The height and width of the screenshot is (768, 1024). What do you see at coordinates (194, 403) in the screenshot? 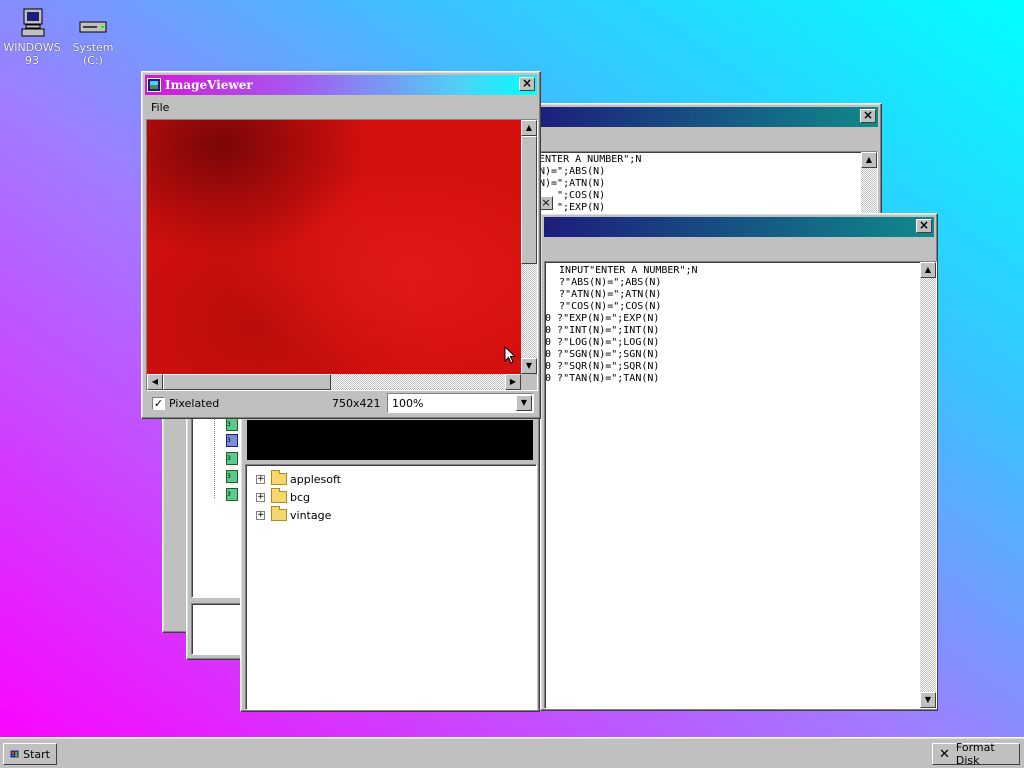
I see `pixelated-label: Pixelated` at bounding box center [194, 403].